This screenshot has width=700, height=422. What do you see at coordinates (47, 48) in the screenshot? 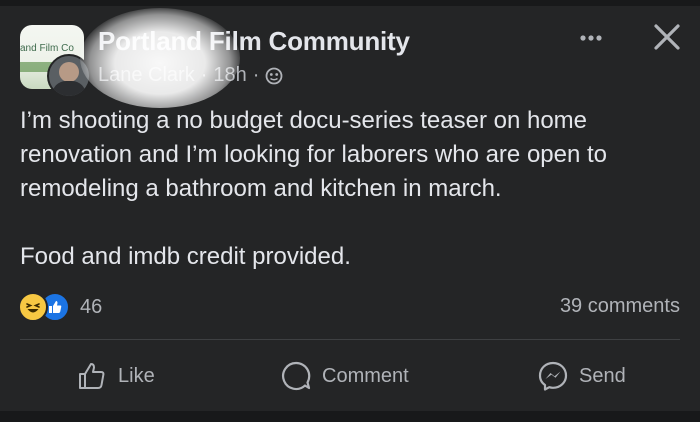
I see `group-avatar-text: and Film Co` at bounding box center [47, 48].